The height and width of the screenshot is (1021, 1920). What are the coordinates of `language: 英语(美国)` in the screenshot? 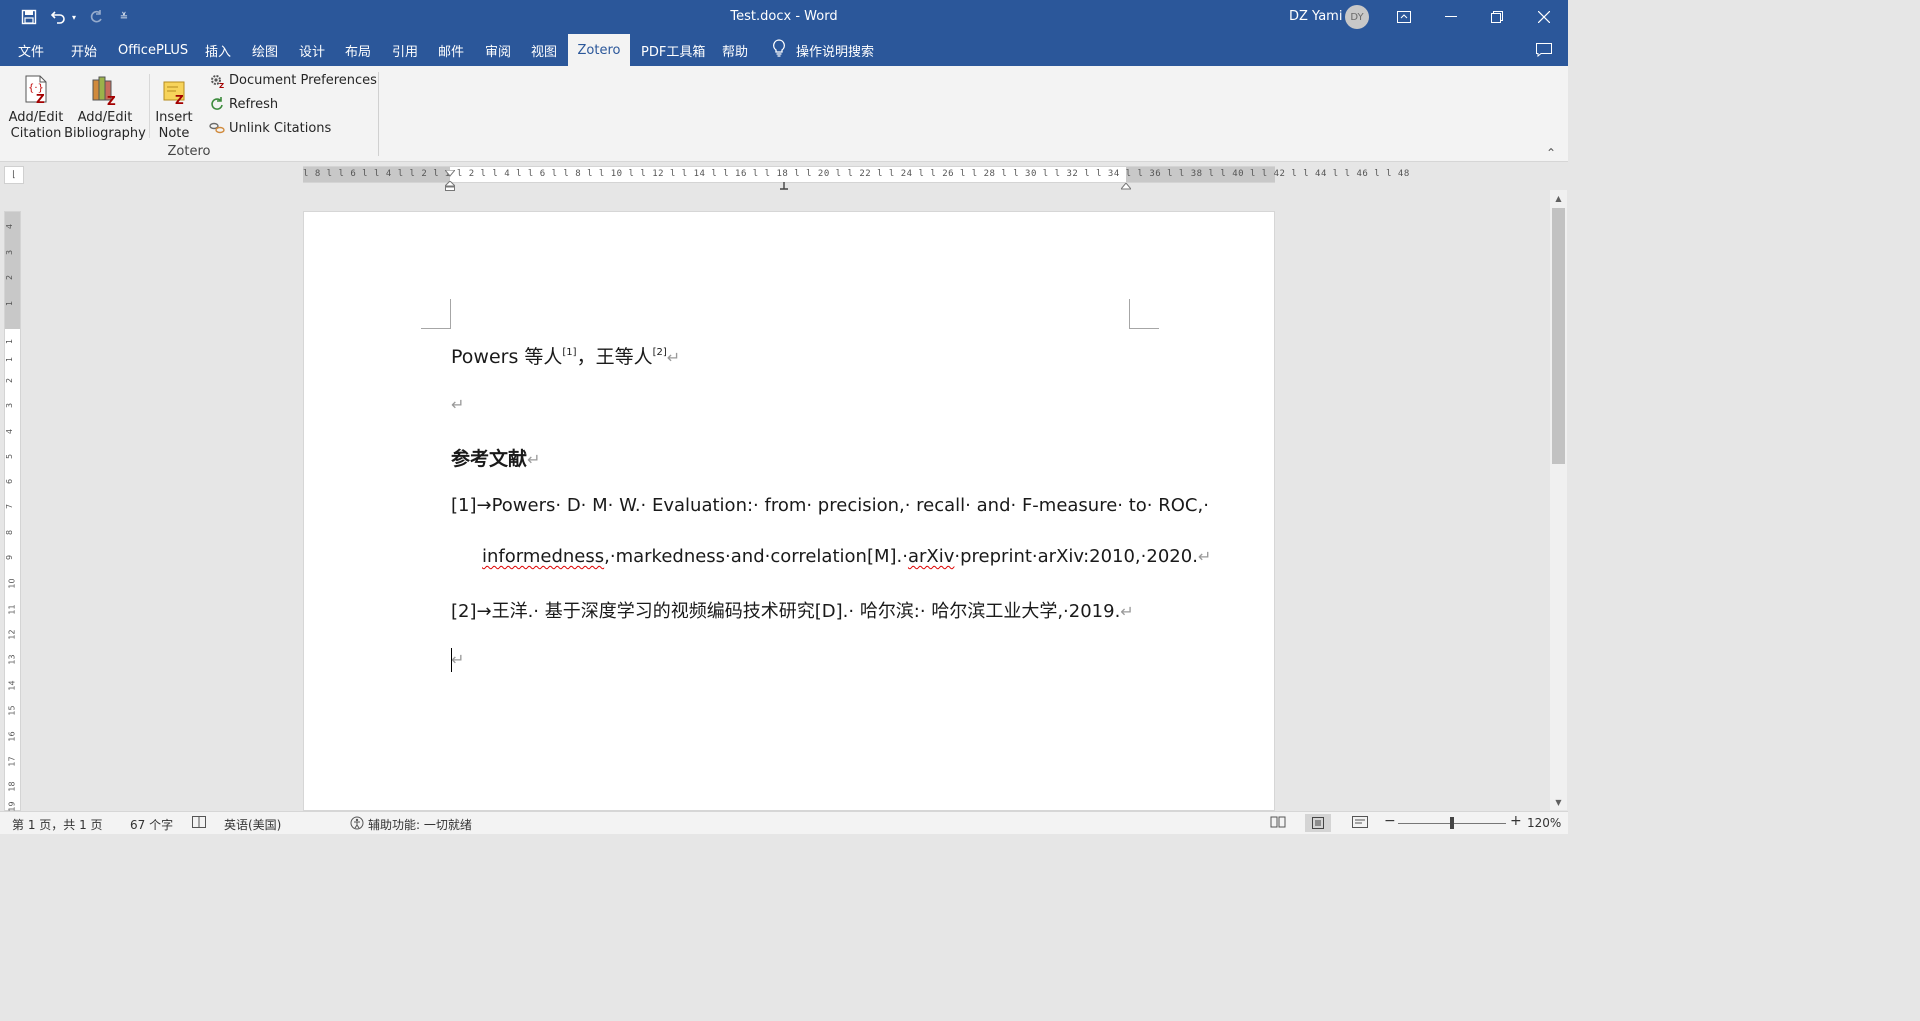 It's located at (252, 824).